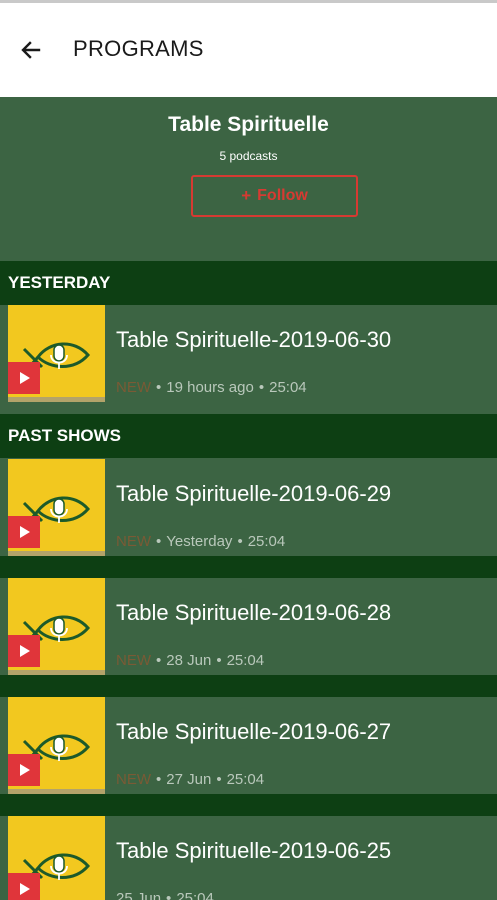 The image size is (497, 900). I want to click on arrow-left-icon, so click(31, 50).